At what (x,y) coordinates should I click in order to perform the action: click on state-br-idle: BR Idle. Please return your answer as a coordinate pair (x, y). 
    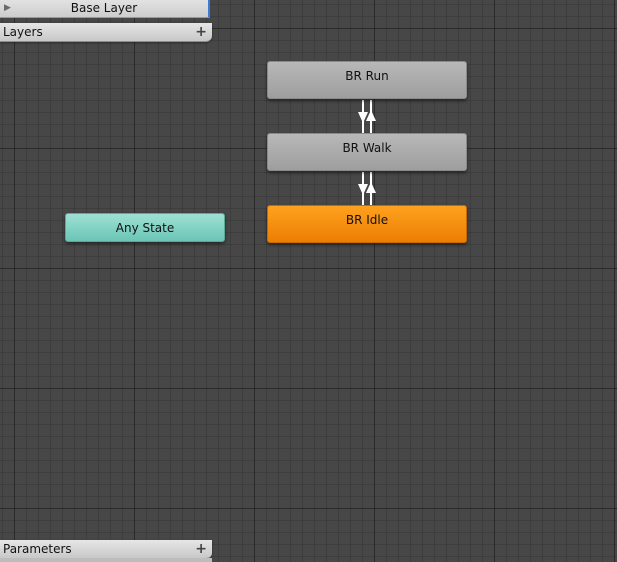
    Looking at the image, I should click on (367, 224).